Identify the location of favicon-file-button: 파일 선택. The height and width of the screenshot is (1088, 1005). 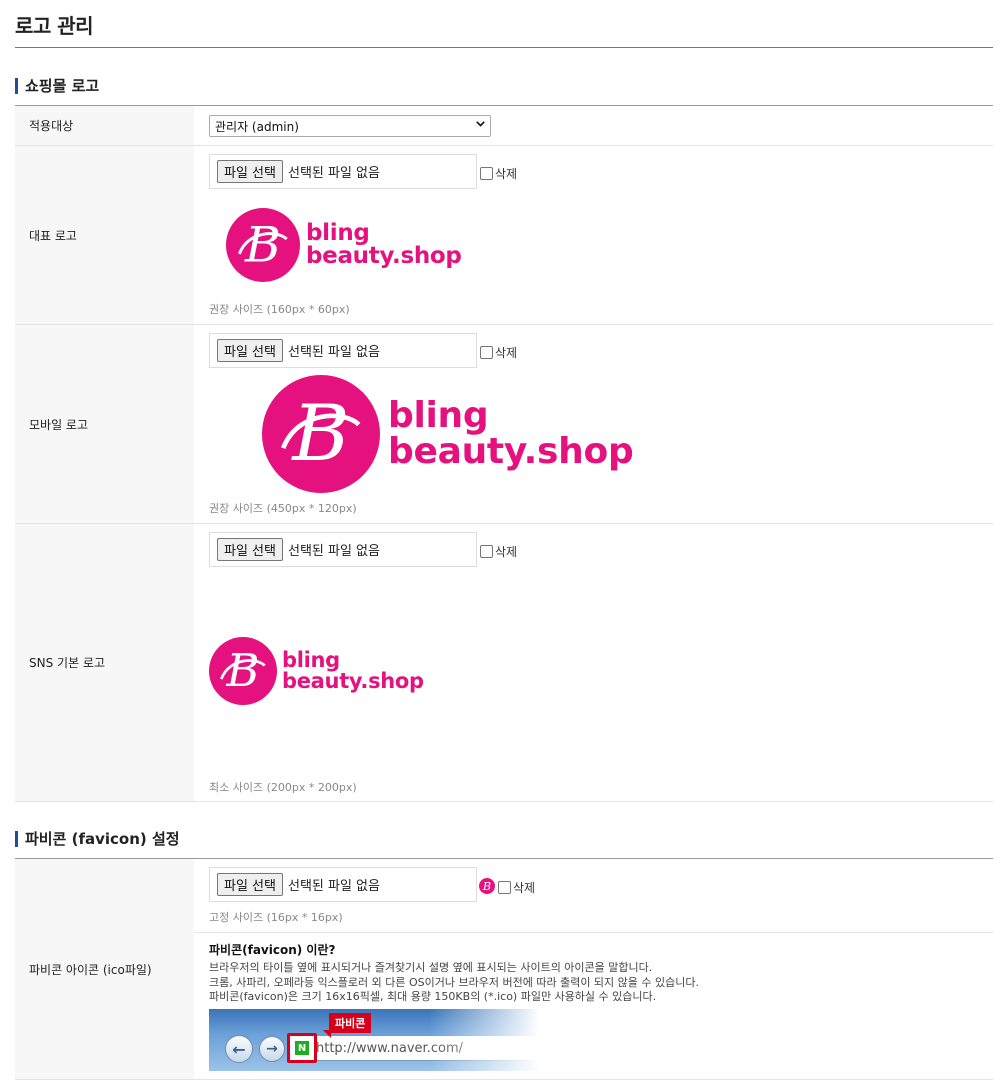
(250, 884).